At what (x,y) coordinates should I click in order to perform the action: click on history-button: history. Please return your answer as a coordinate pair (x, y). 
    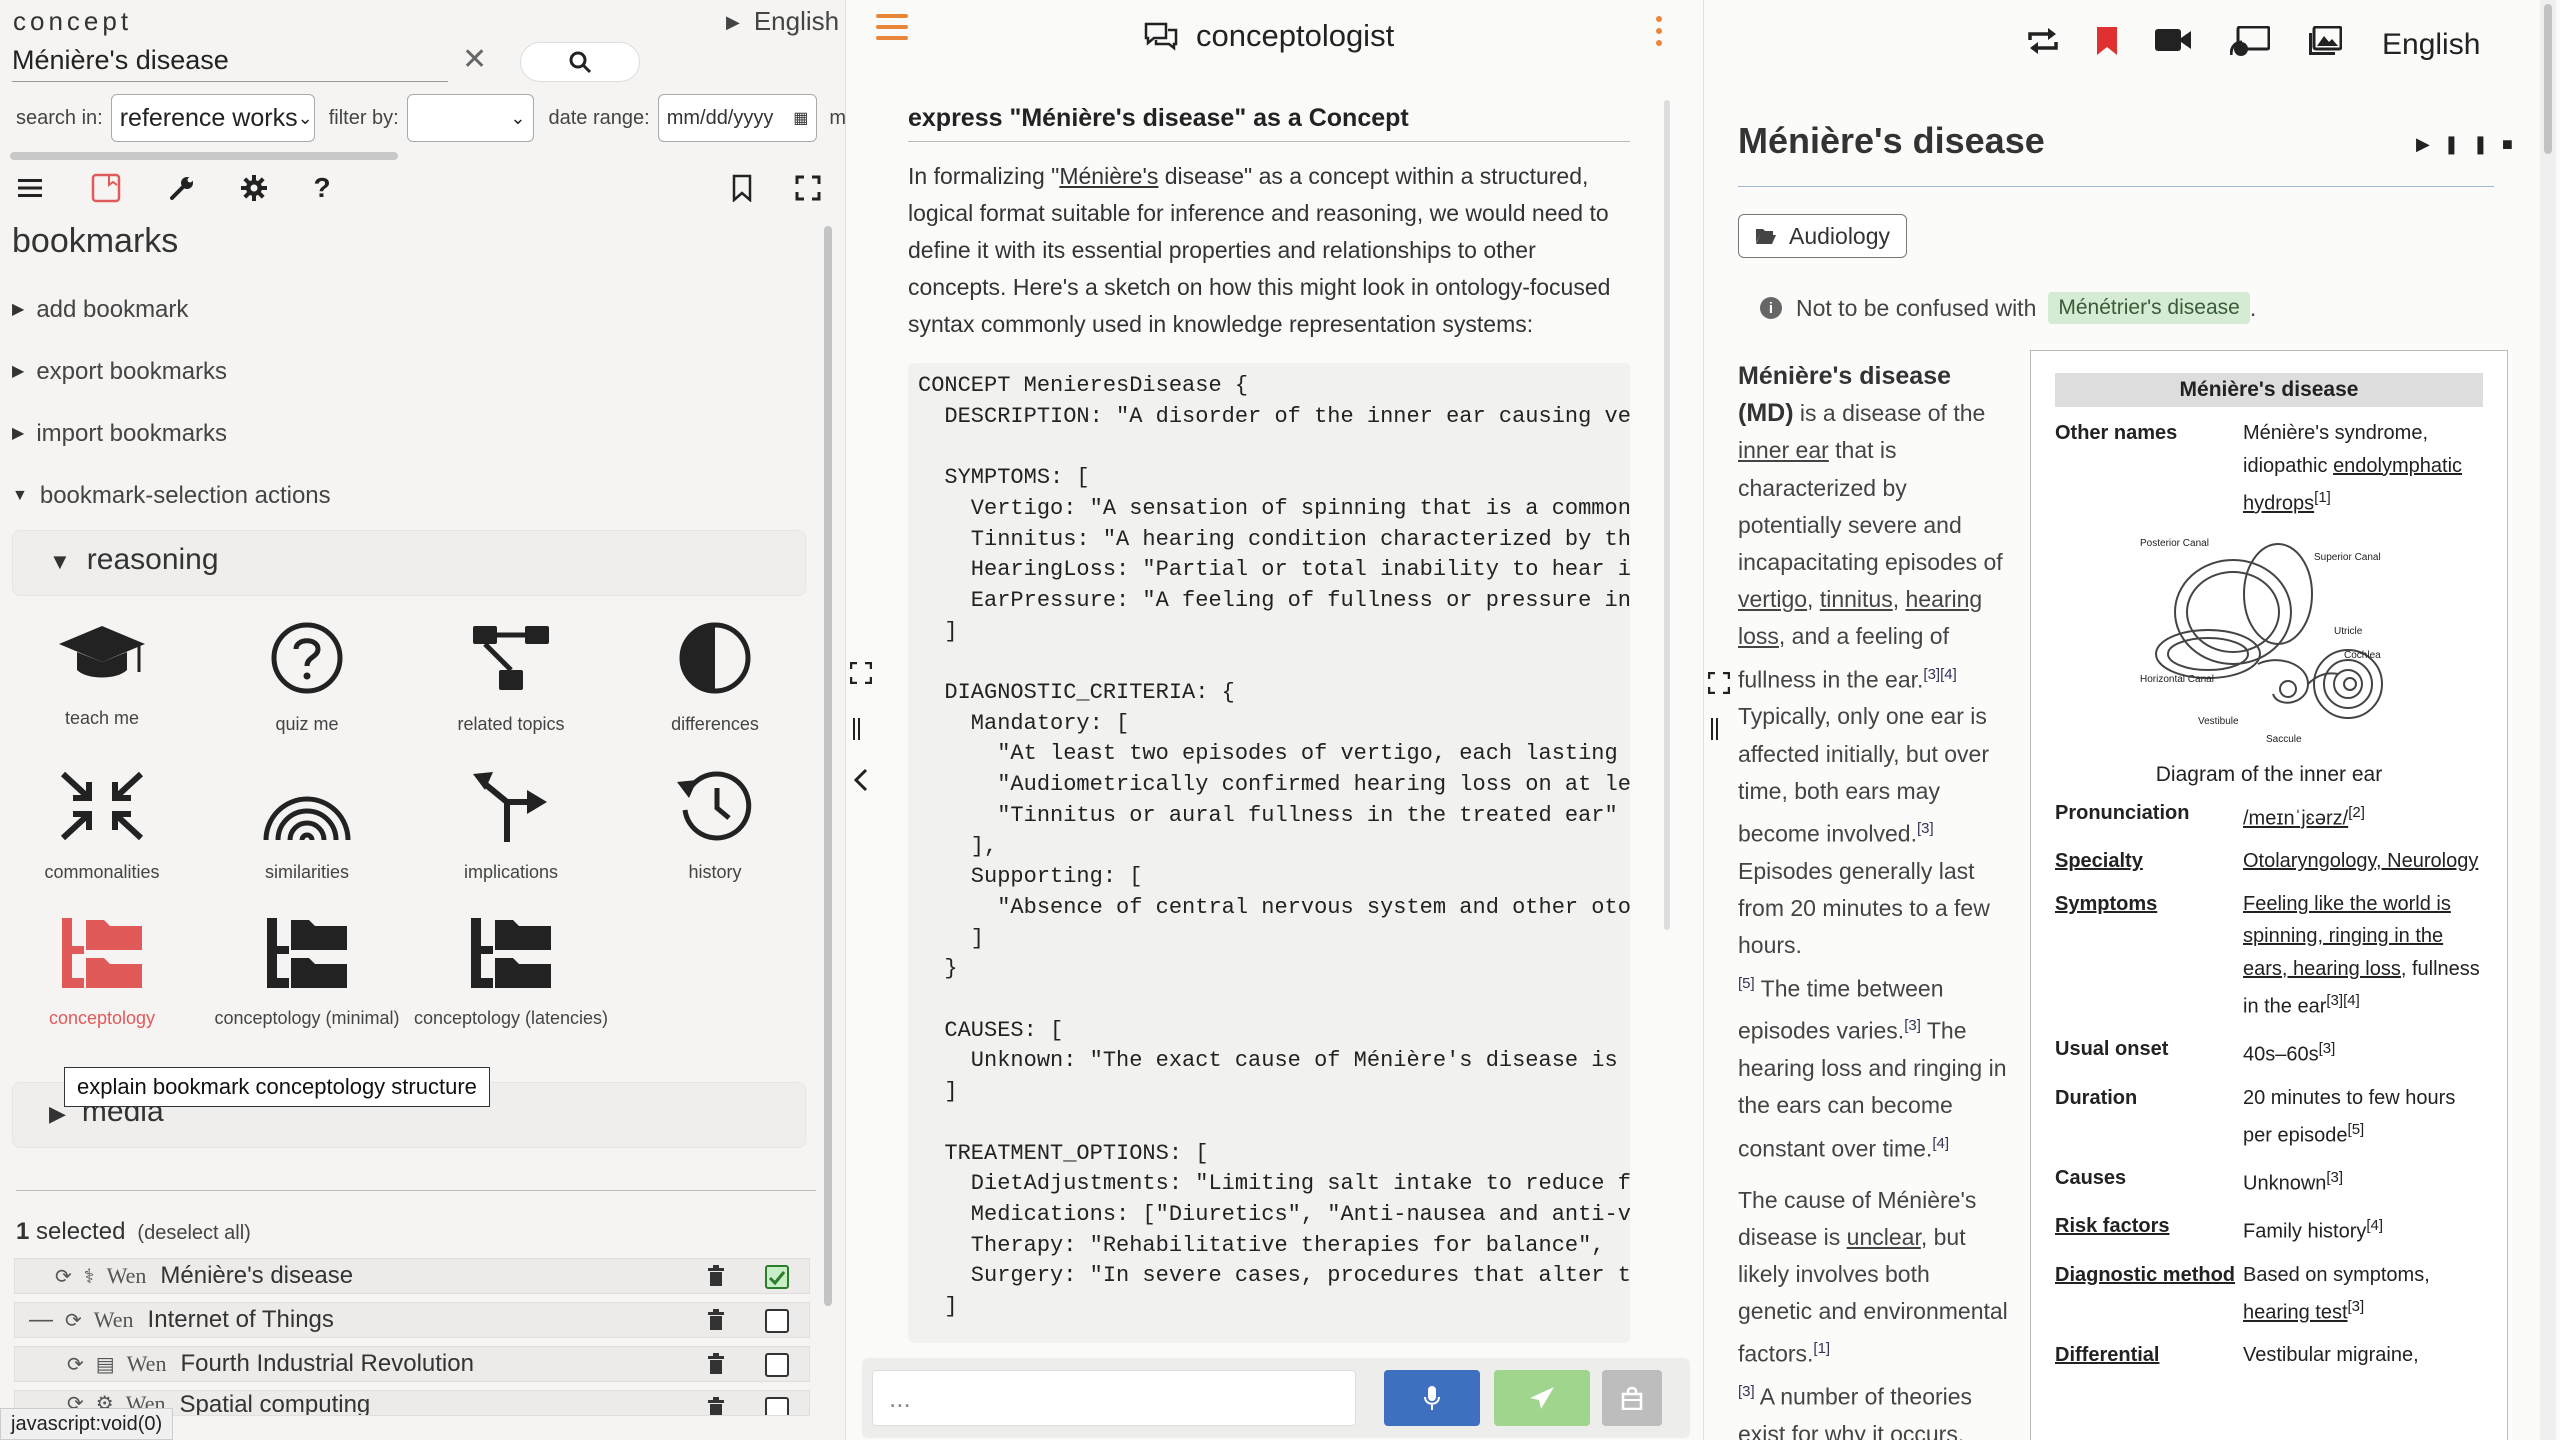
    Looking at the image, I should click on (715, 825).